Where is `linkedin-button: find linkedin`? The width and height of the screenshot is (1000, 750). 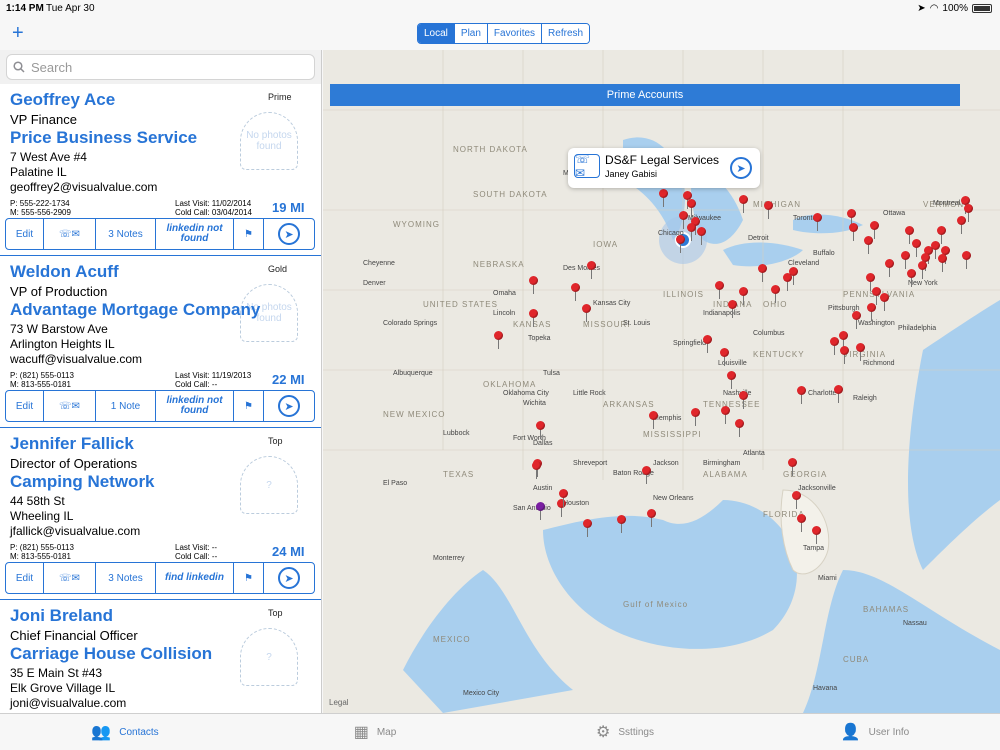
linkedin-button: find linkedin is located at coordinates (195, 578).